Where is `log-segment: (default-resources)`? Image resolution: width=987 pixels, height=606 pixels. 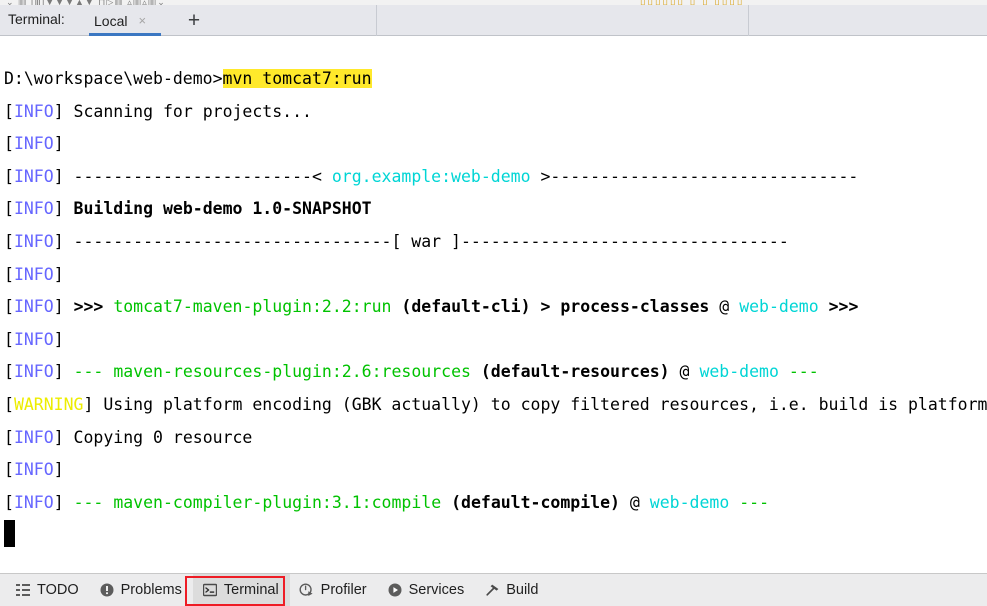 log-segment: (default-resources) is located at coordinates (575, 372).